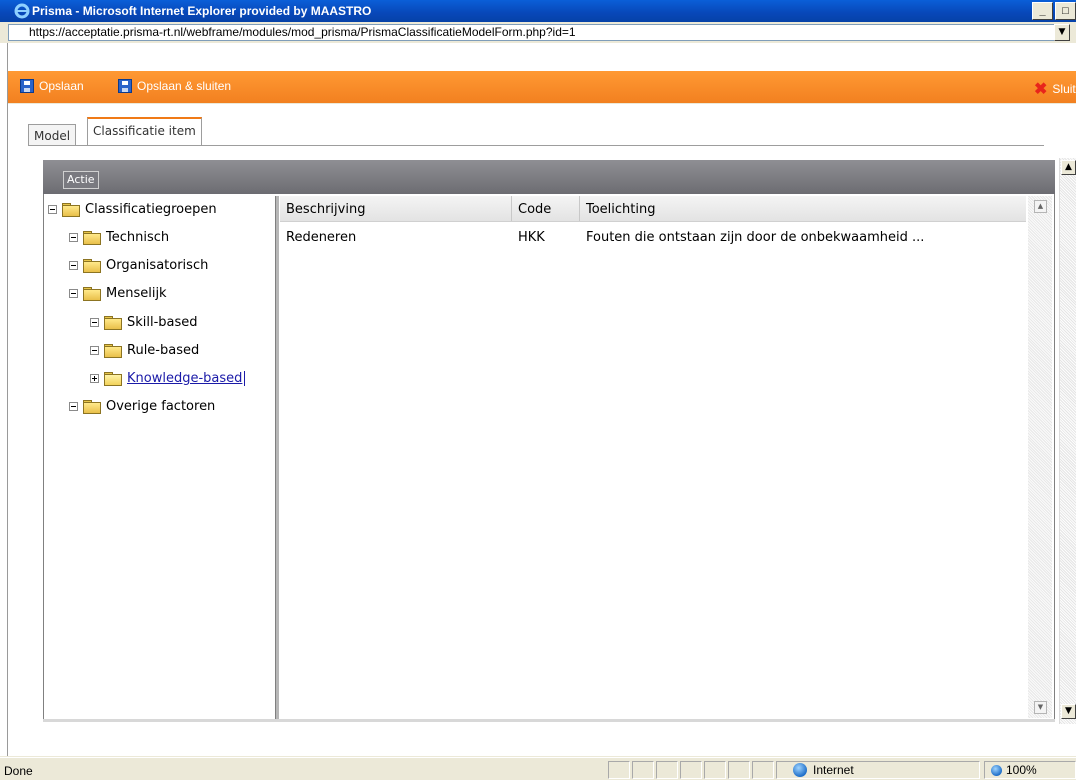 The height and width of the screenshot is (780, 1076). Describe the element at coordinates (113, 379) in the screenshot. I see `folder-closed-icon` at that location.